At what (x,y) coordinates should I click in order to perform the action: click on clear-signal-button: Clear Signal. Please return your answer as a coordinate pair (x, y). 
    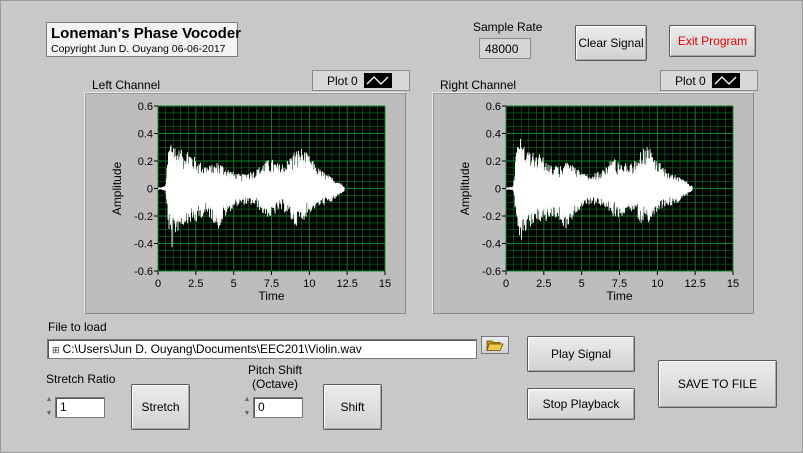
    Looking at the image, I should click on (611, 43).